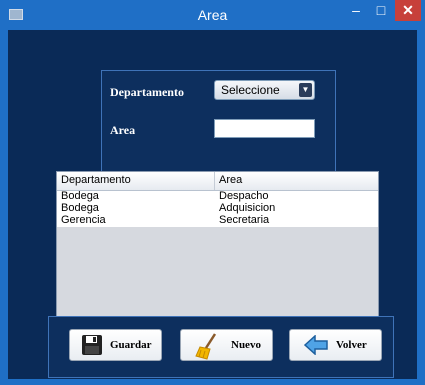  I want to click on table-header: Departamento Area, so click(217, 181).